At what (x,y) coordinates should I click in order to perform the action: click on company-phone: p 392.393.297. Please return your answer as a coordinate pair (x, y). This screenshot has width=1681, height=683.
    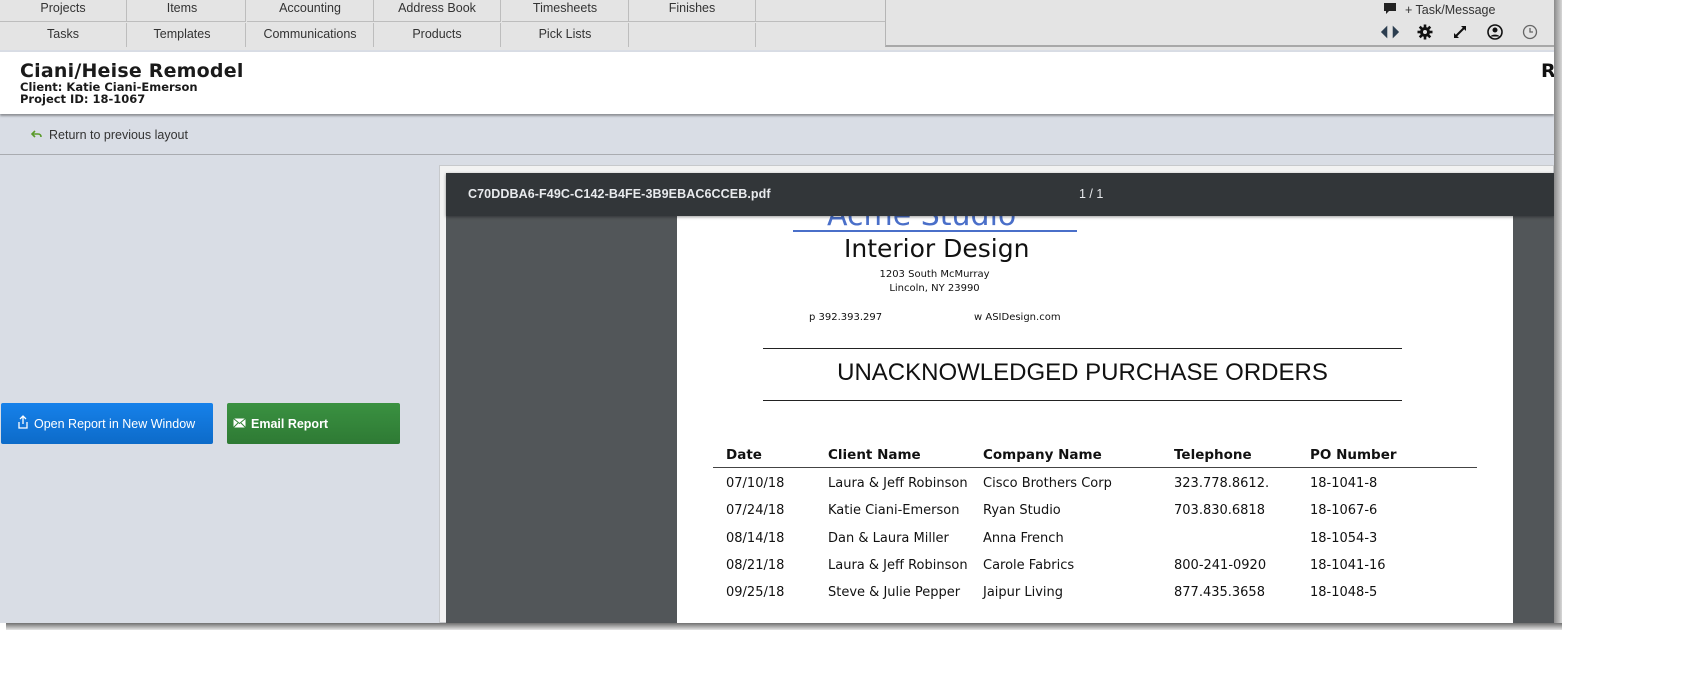
    Looking at the image, I should click on (846, 317).